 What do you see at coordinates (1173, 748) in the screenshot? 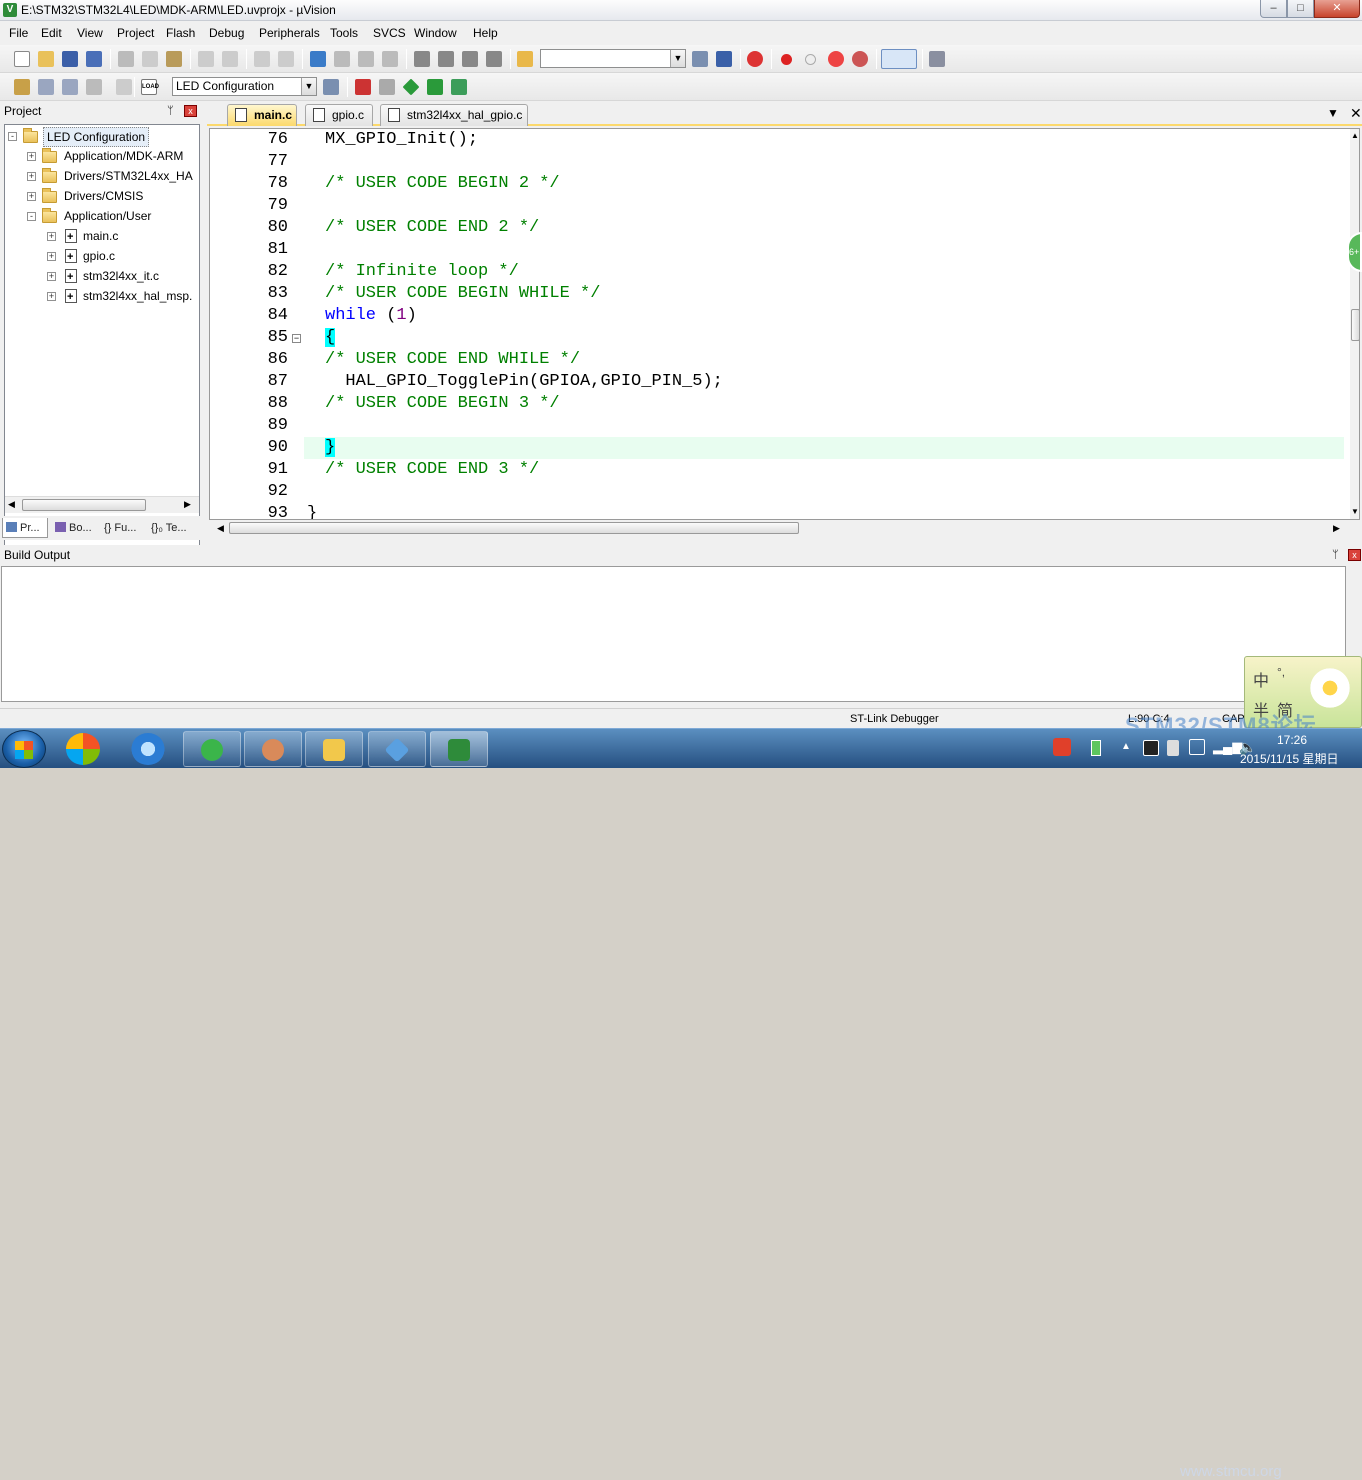
I see `usb-device-icon` at bounding box center [1173, 748].